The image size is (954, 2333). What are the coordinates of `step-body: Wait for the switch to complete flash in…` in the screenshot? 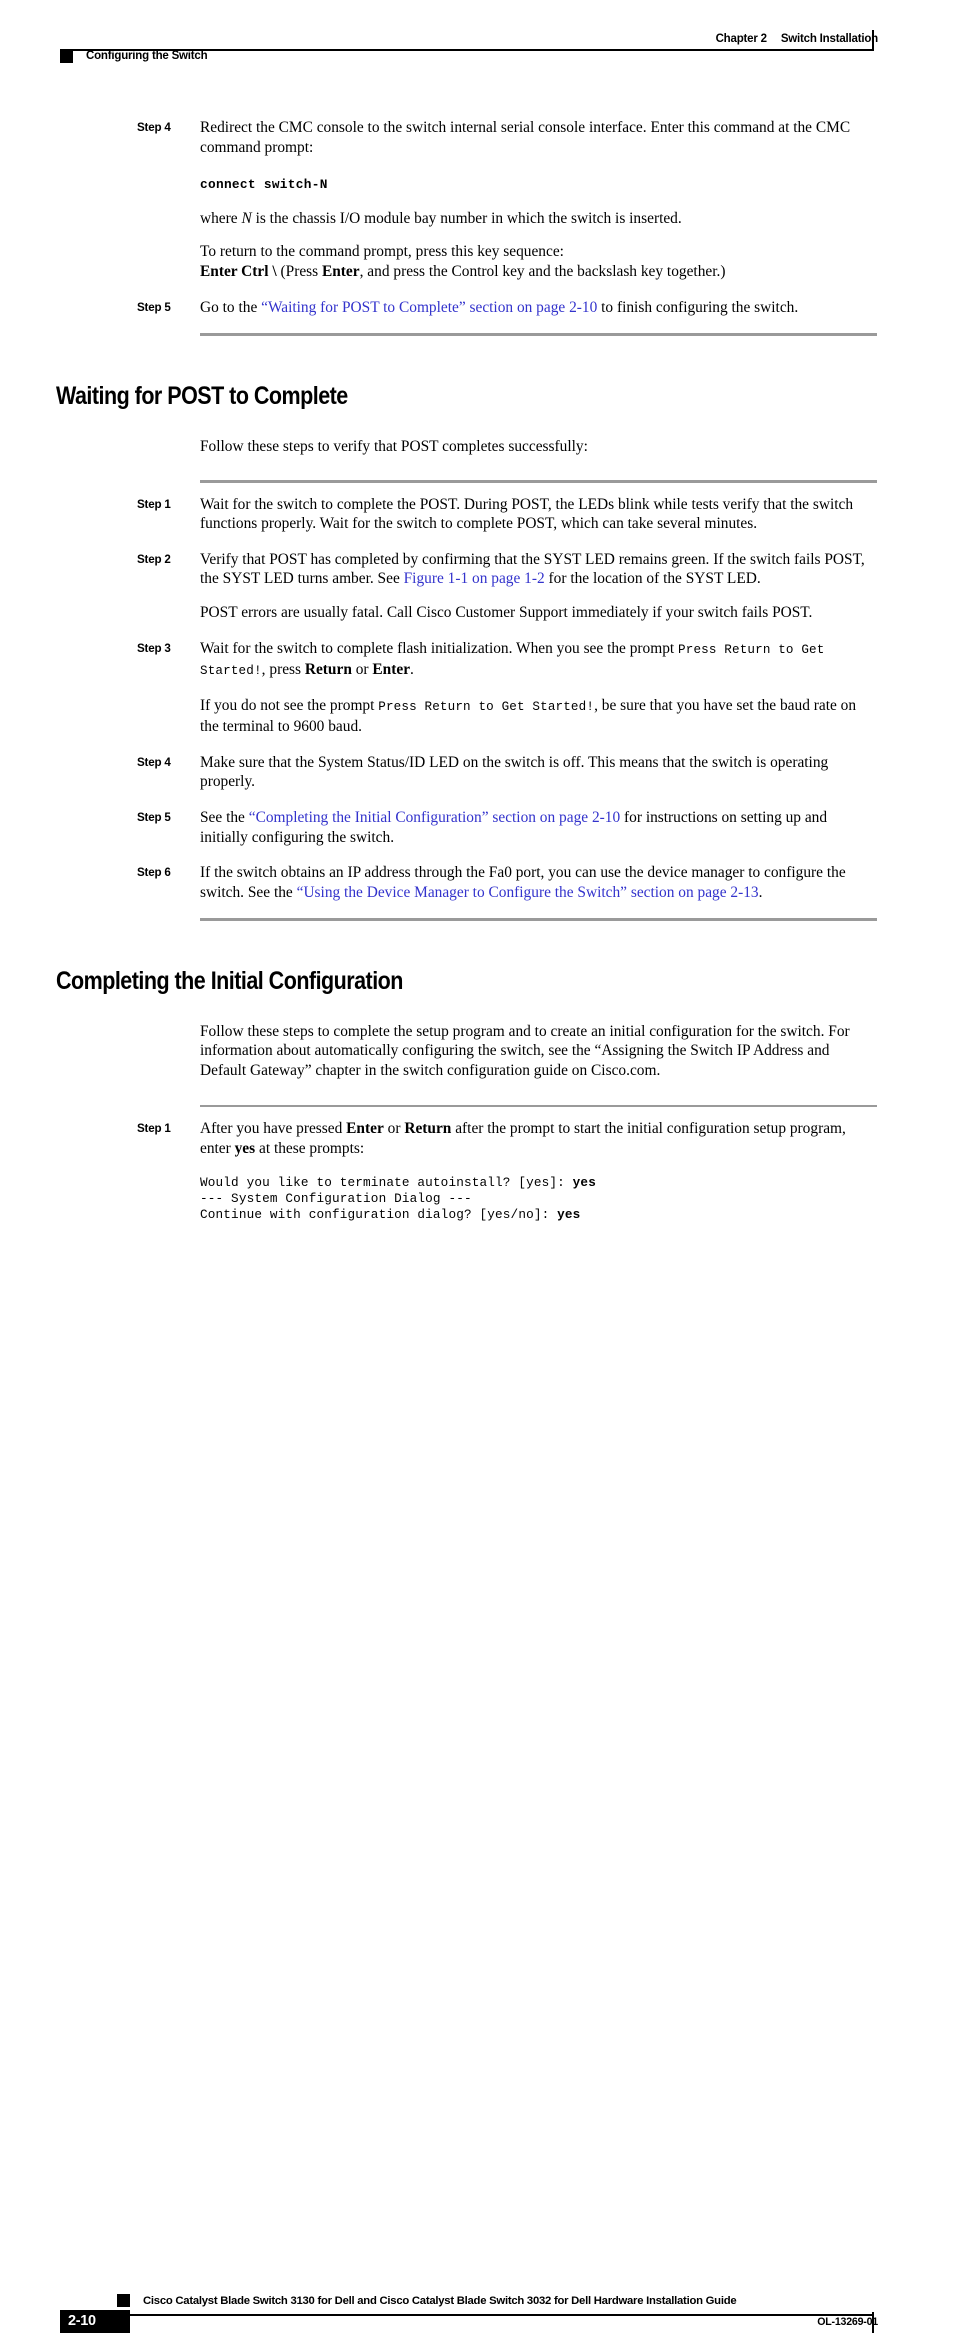 It's located at (538, 688).